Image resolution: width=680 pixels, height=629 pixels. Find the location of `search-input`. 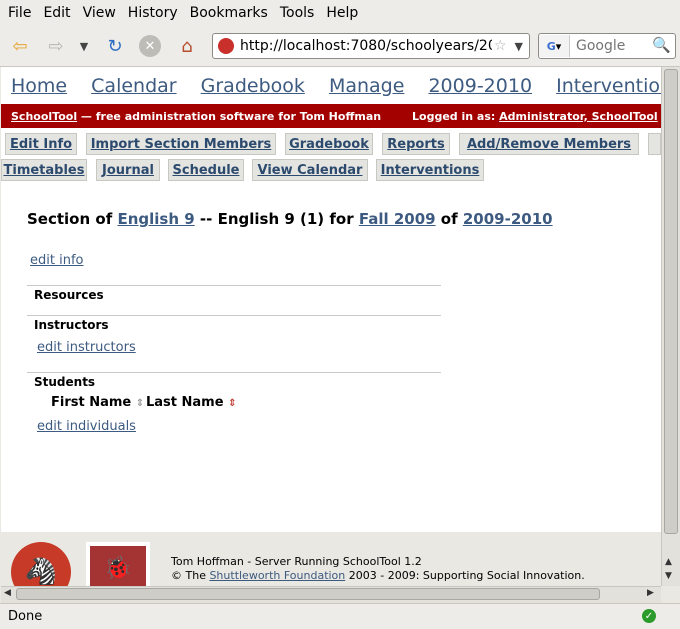

search-input is located at coordinates (611, 46).